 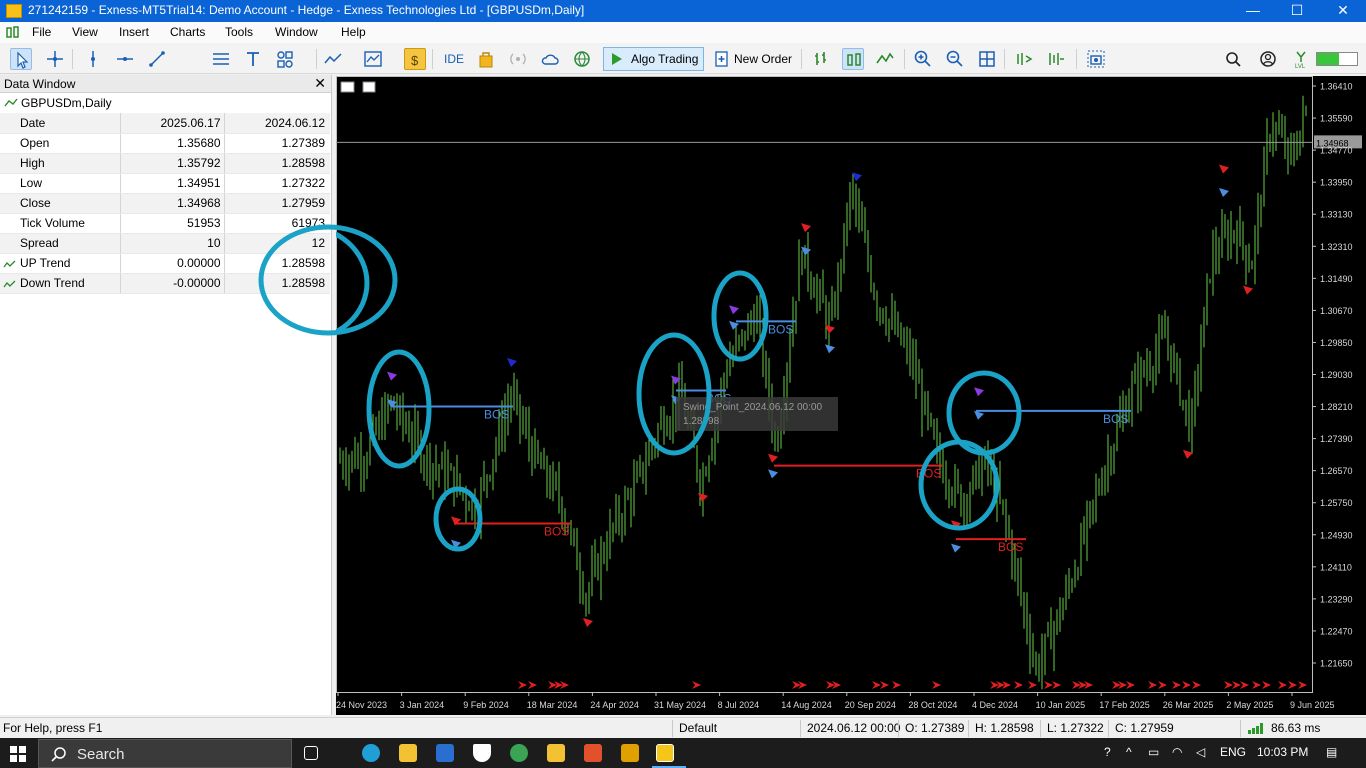 What do you see at coordinates (187, 32) in the screenshot?
I see `menu-charts: Charts` at bounding box center [187, 32].